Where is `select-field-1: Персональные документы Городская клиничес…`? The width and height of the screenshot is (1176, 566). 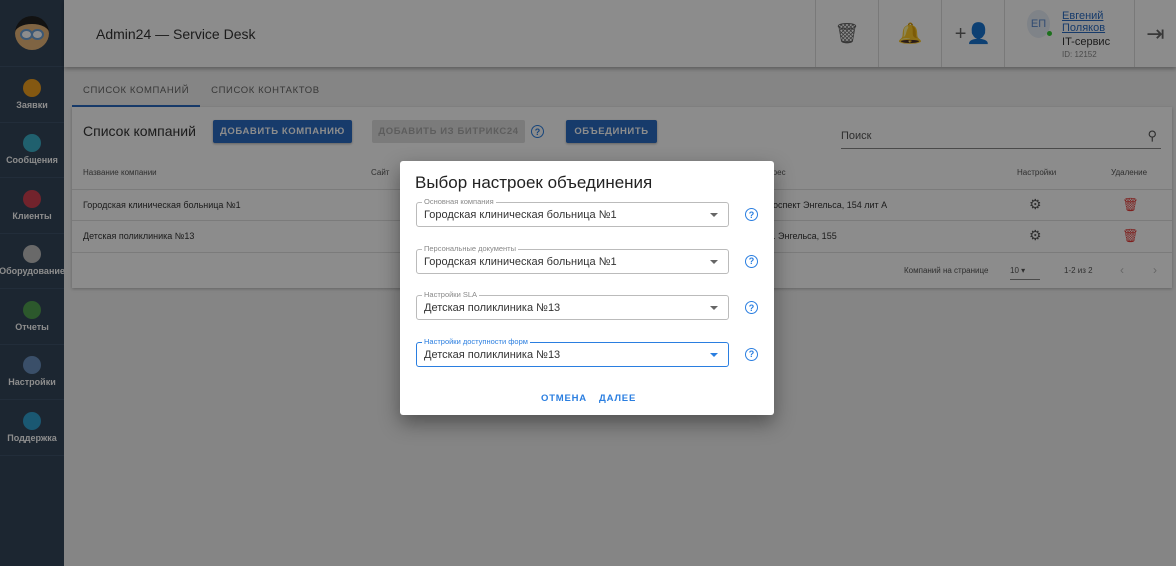
select-field-1: Персональные документы Городская клиничес… is located at coordinates (572, 258).